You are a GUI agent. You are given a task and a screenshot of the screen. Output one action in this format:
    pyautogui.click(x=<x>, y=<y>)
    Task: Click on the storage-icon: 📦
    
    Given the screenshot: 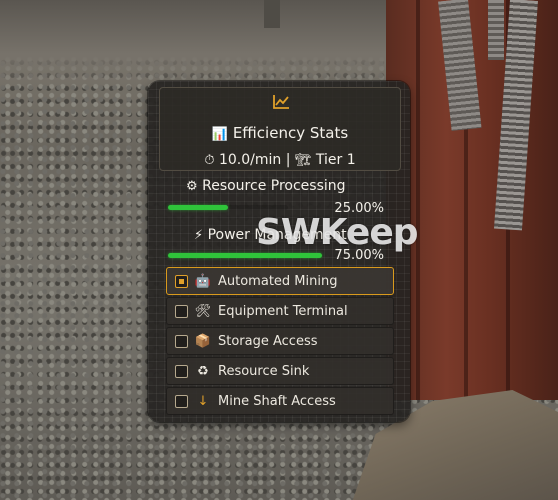 What is the action you would take?
    pyautogui.click(x=203, y=341)
    